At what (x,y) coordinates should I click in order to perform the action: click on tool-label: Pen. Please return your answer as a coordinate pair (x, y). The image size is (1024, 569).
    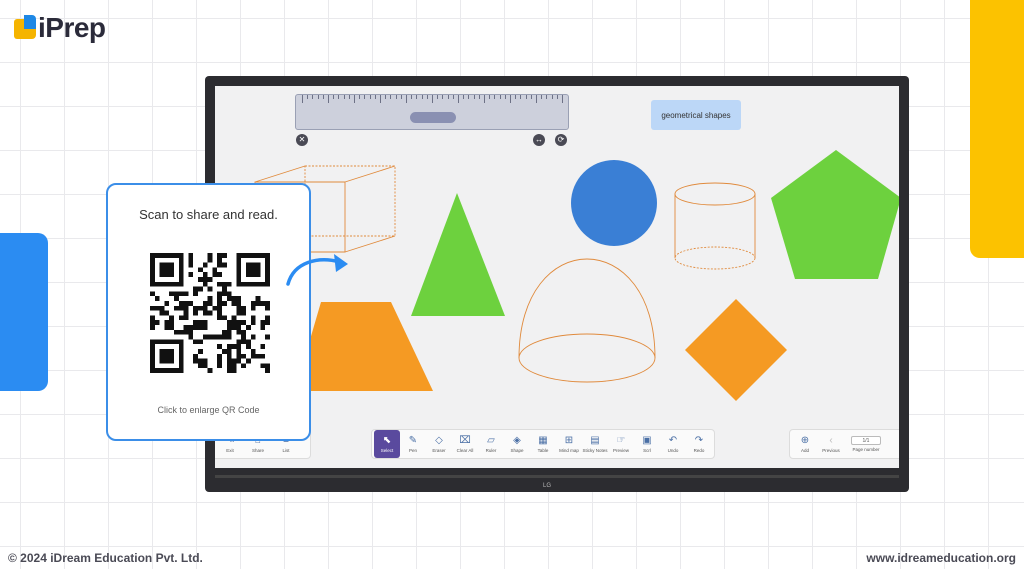
    Looking at the image, I should click on (412, 450).